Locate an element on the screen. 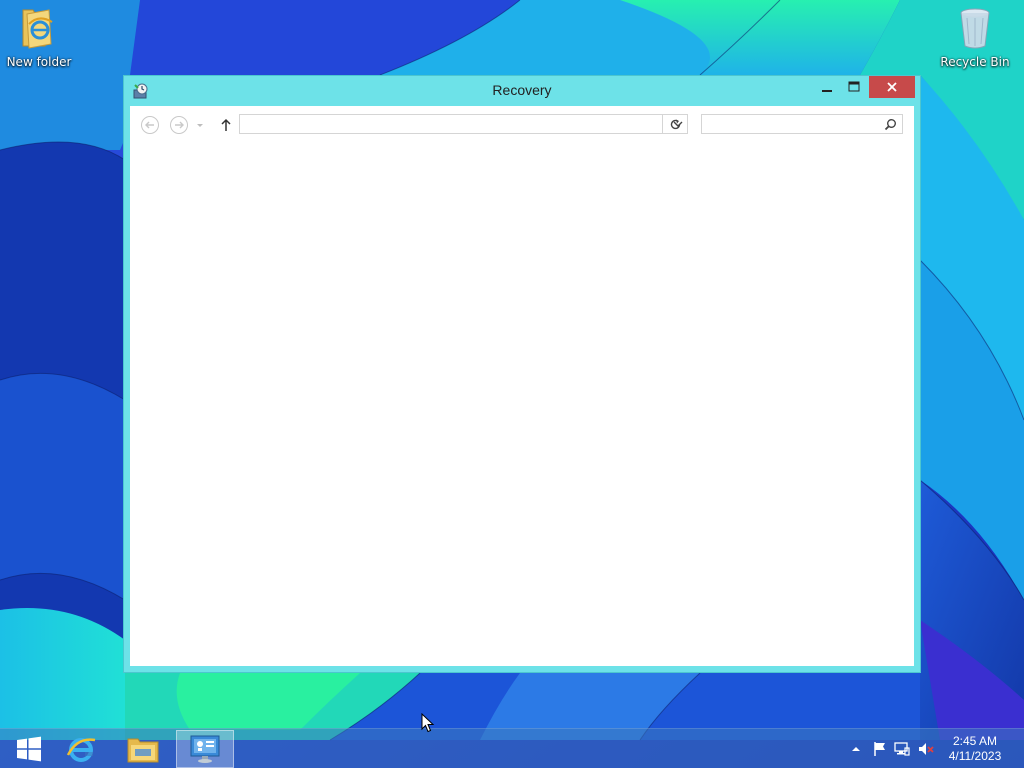 The height and width of the screenshot is (768, 1024). desktop-icon-recycle-bin: Recycle Bin is located at coordinates (975, 37).